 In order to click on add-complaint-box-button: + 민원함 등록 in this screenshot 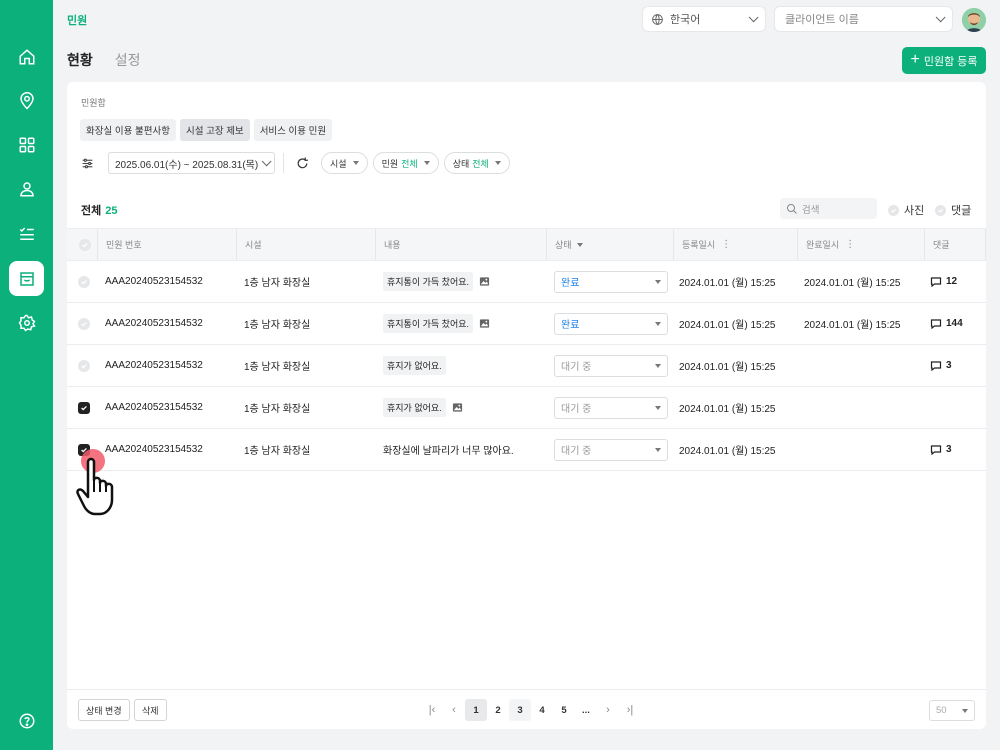, I will do `click(944, 60)`.